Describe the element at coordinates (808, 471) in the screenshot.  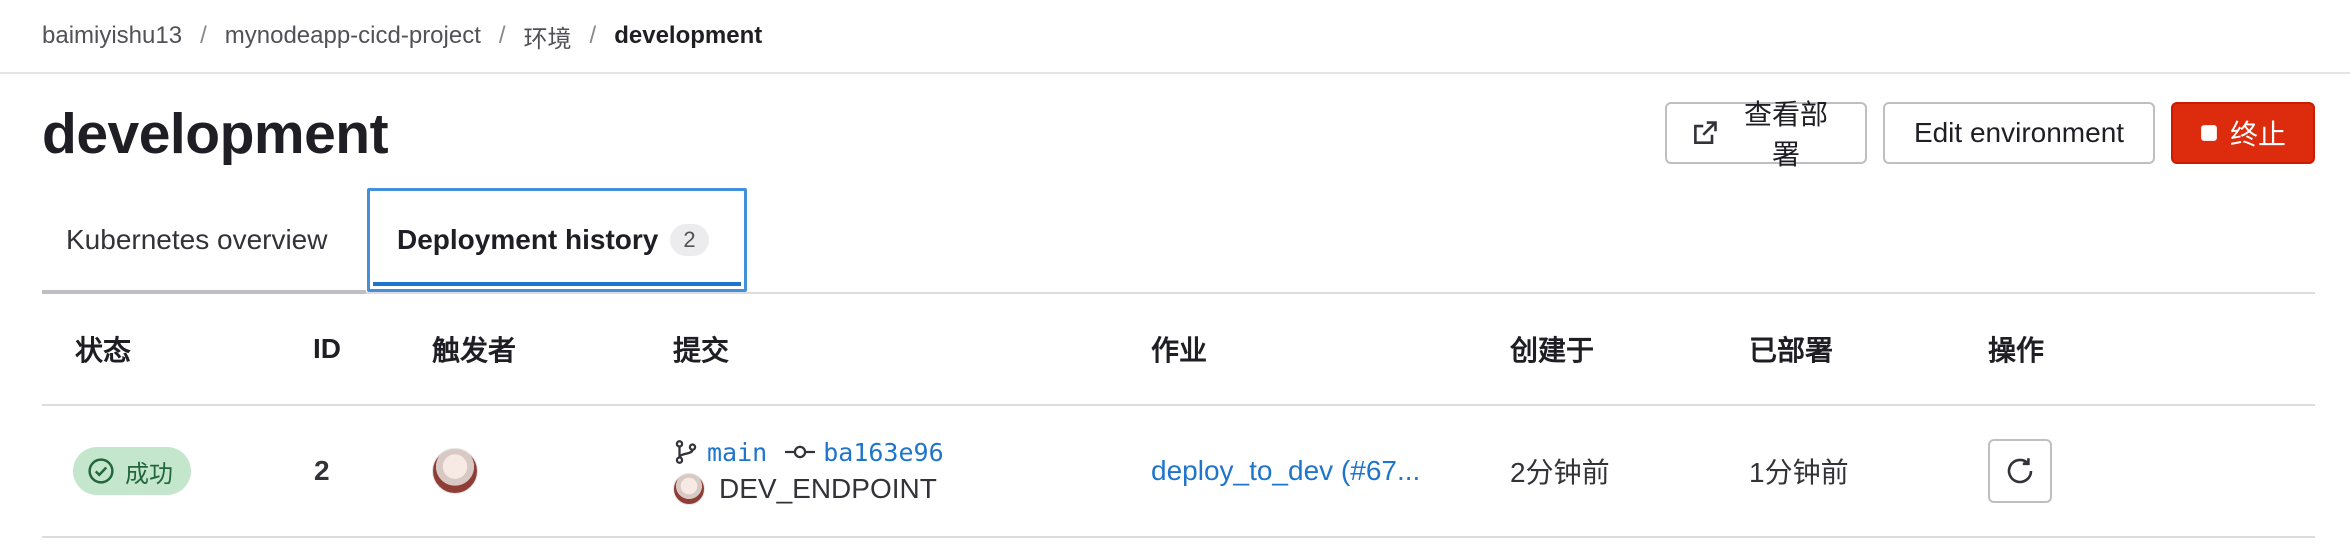
I see `commit-cell: main ba163e96 DEV_ENDPOINT` at that location.